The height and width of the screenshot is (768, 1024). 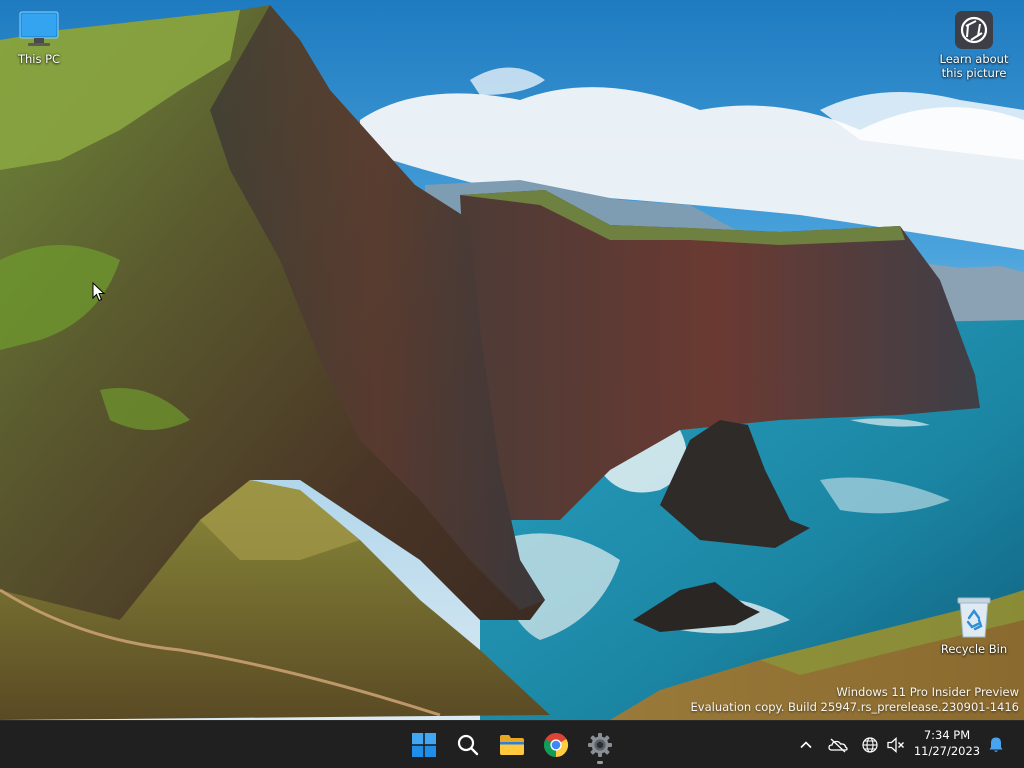 I want to click on settings-gear-icon, so click(x=600, y=745).